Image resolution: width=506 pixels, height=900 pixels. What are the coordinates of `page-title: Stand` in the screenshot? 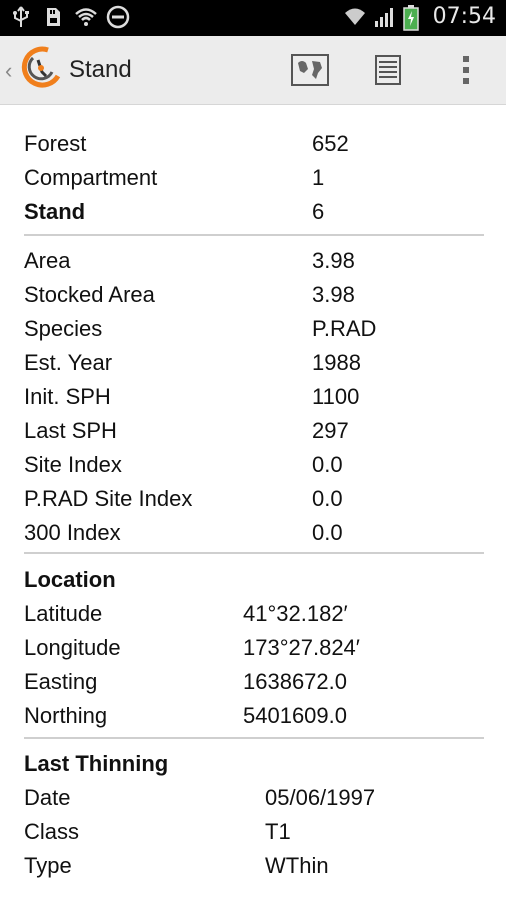 It's located at (100, 69).